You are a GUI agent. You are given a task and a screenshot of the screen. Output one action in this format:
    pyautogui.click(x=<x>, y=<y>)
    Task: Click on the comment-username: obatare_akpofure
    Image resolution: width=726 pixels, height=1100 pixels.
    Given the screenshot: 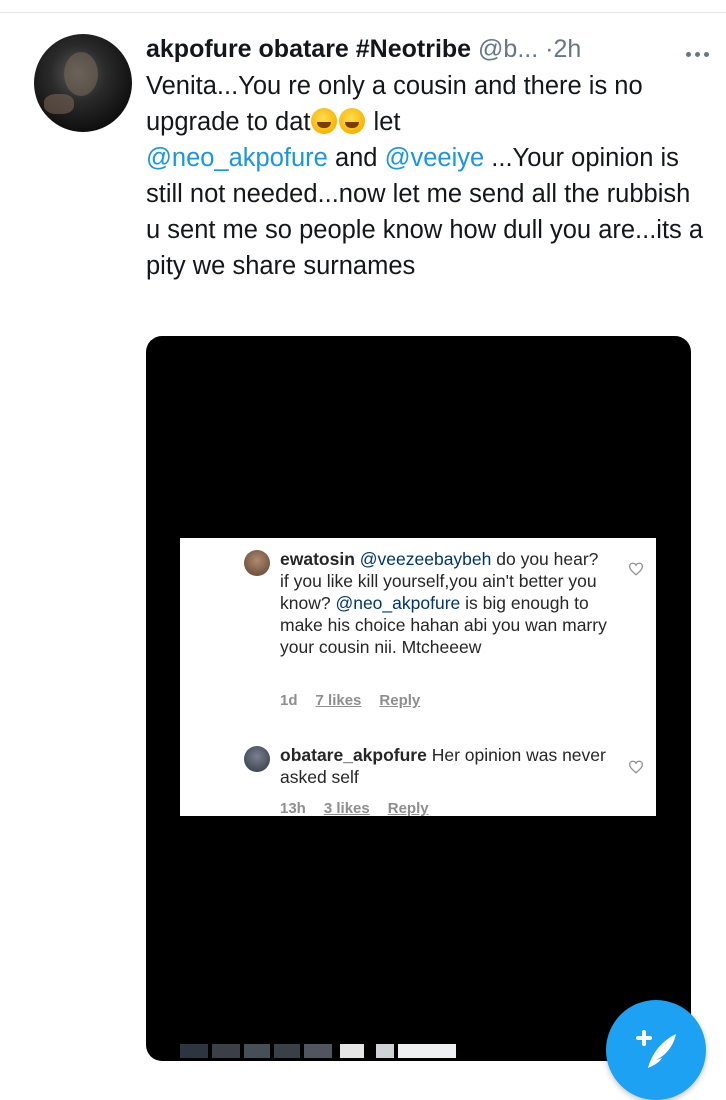 What is the action you would take?
    pyautogui.click(x=353, y=755)
    